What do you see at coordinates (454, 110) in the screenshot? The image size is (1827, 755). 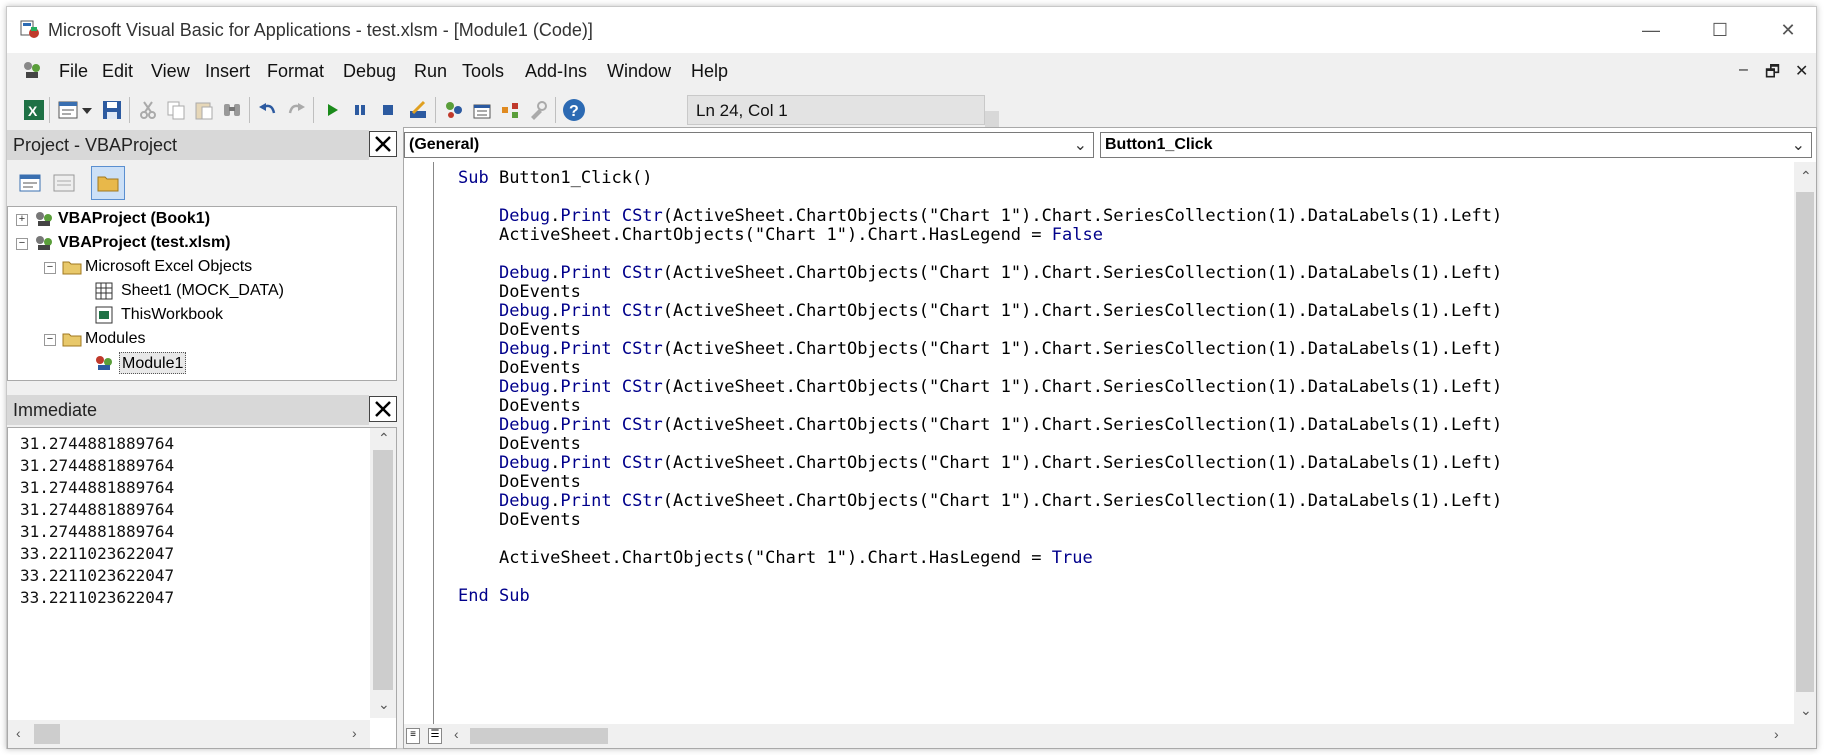 I see `project-explorer-icon` at bounding box center [454, 110].